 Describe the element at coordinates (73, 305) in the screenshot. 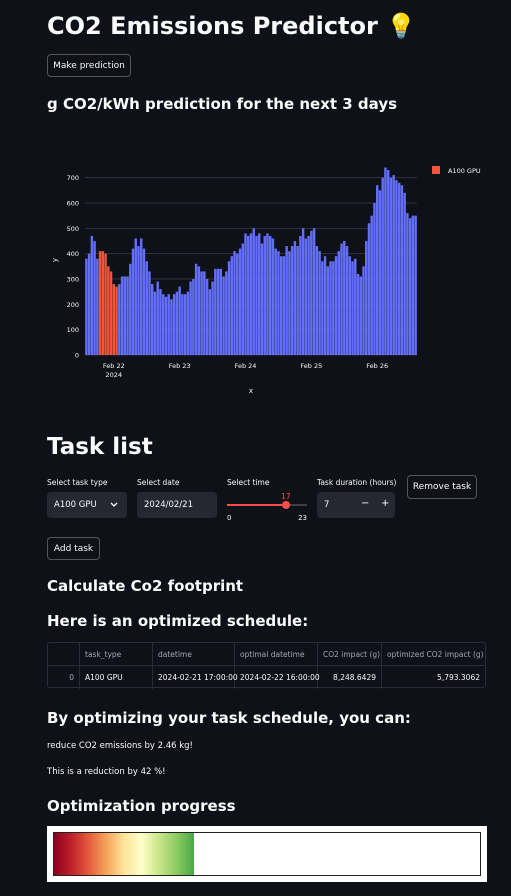

I see `y-tick-label: 200` at that location.